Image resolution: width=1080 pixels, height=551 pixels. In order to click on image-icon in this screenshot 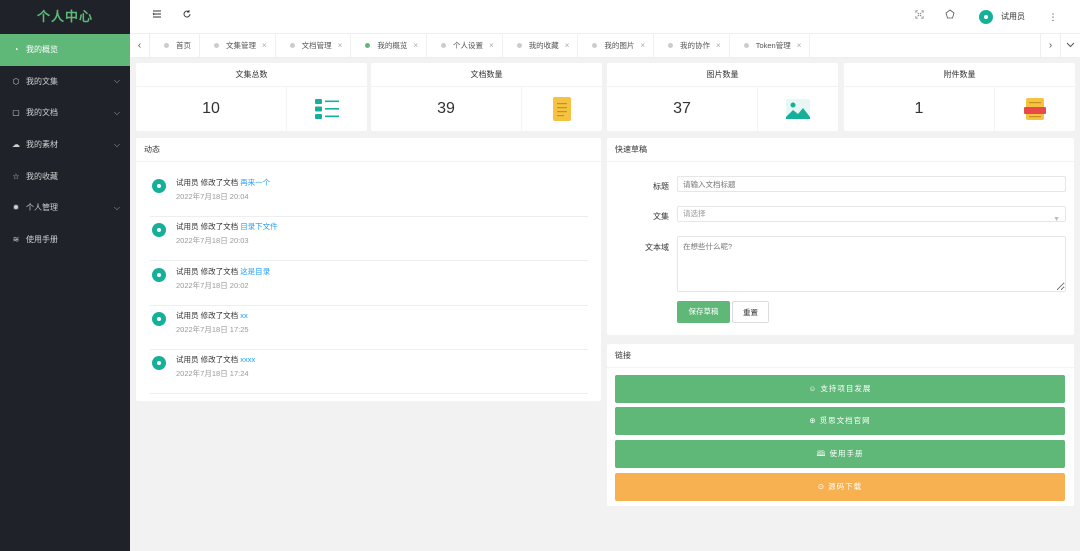, I will do `click(798, 109)`.